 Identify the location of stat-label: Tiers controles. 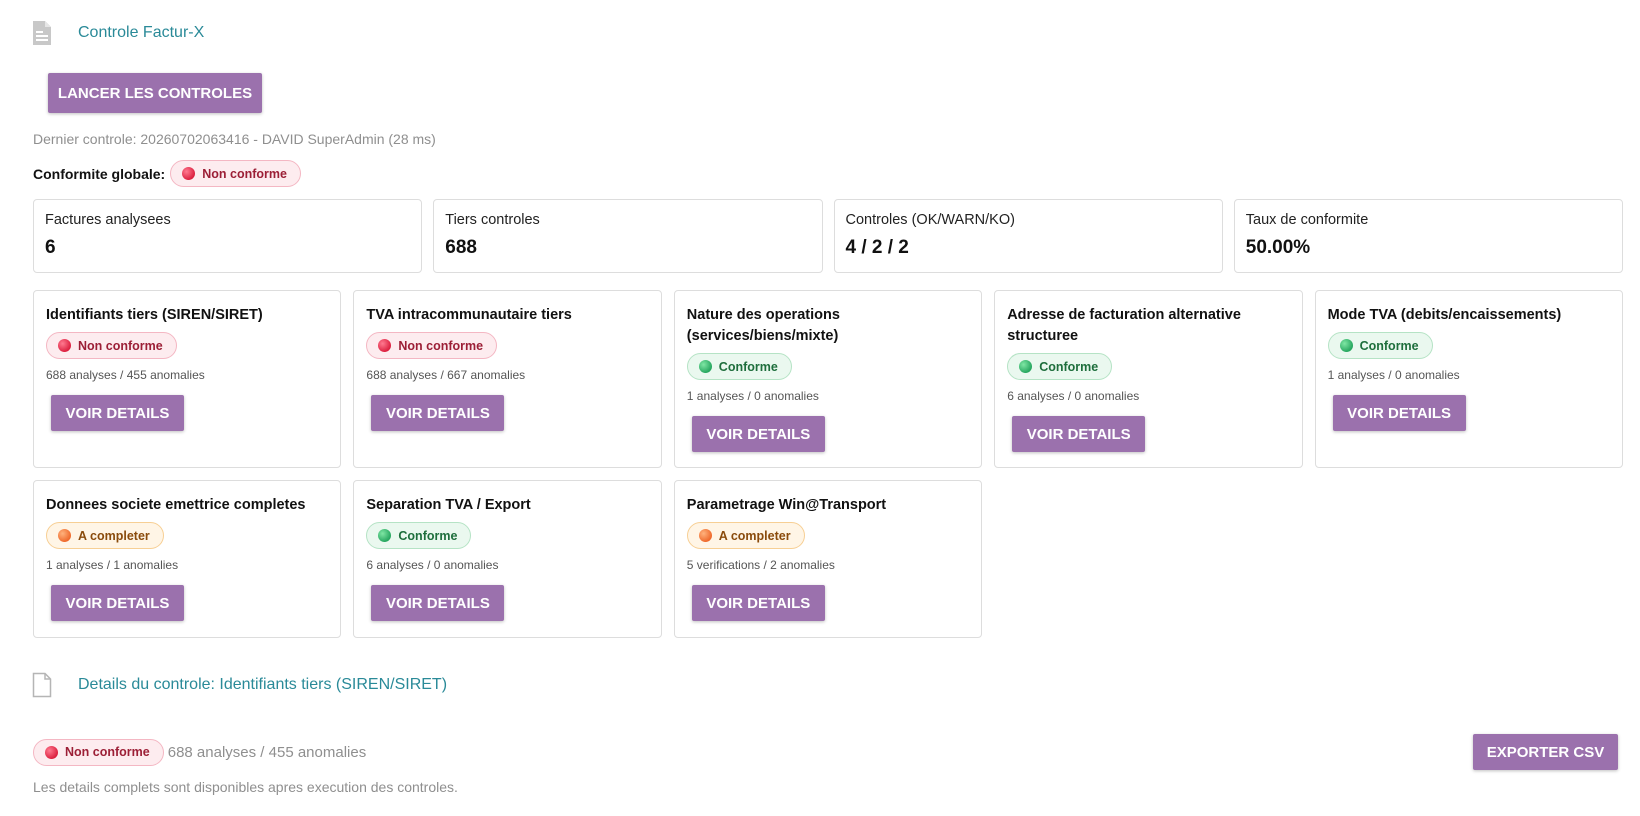
(492, 220).